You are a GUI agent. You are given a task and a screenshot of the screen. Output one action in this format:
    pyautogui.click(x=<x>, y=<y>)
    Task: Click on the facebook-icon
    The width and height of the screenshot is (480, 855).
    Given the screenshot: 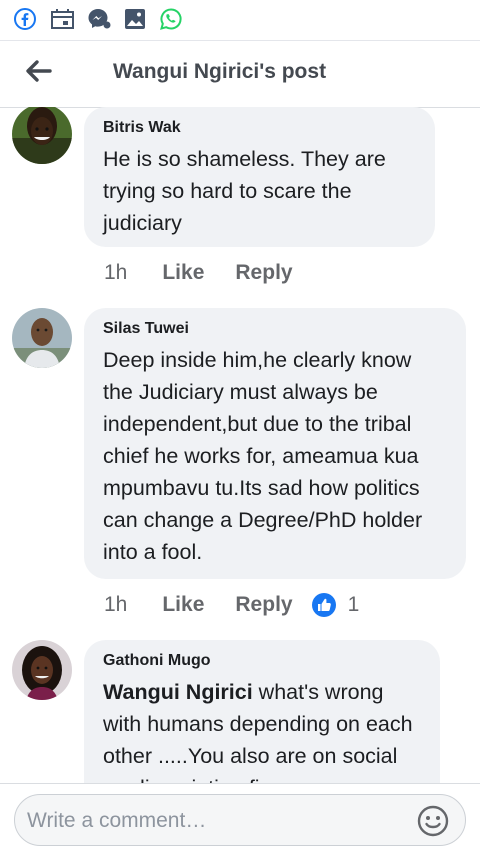 What is the action you would take?
    pyautogui.click(x=25, y=19)
    